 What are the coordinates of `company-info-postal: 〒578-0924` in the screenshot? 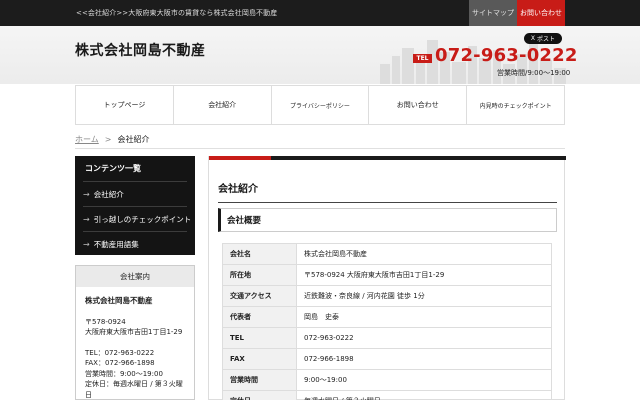 It's located at (105, 321).